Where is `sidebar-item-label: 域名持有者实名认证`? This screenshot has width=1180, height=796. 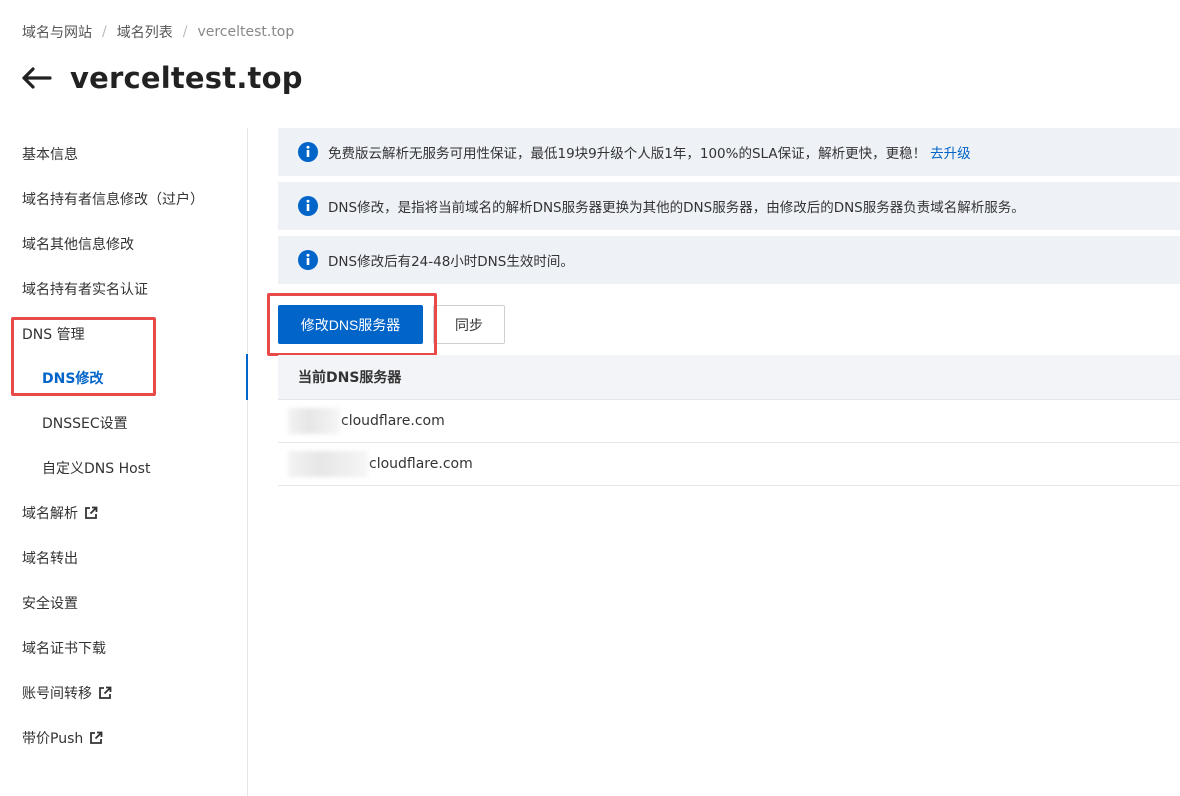
sidebar-item-label: 域名持有者实名认证 is located at coordinates (85, 290).